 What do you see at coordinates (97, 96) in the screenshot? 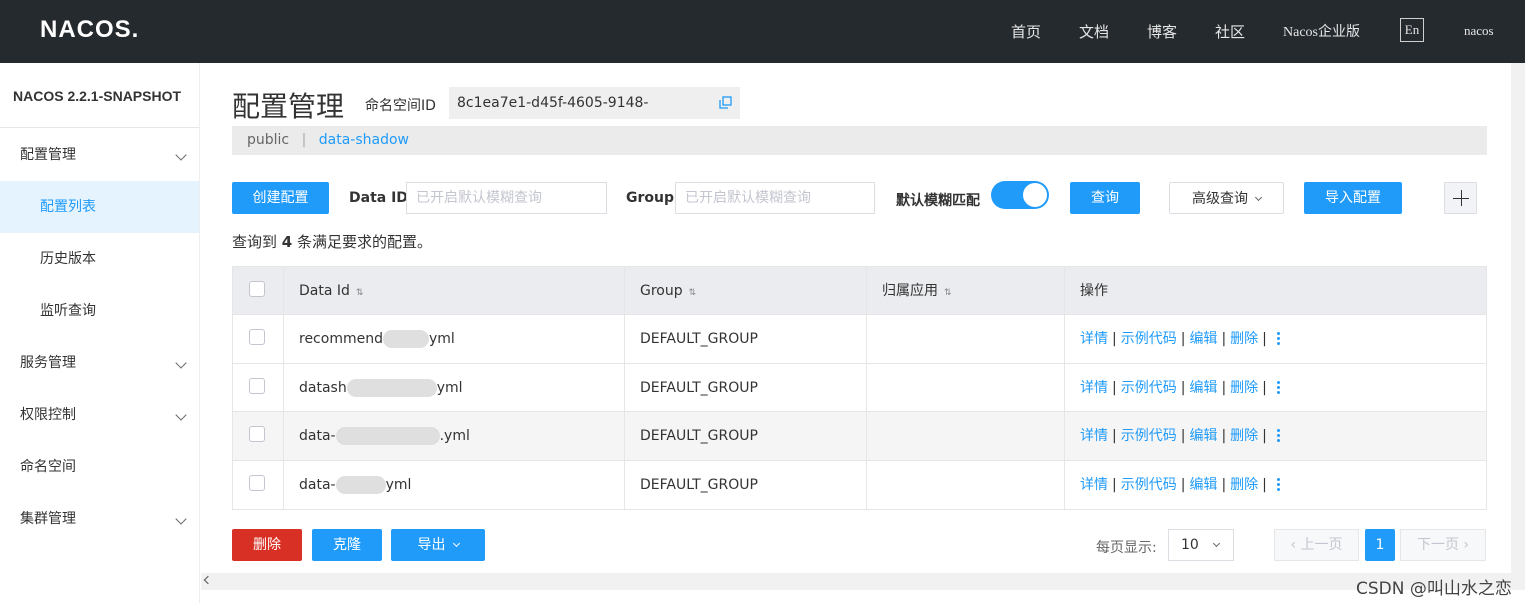
I see `version-label: NACOS 2.2.1-SNAPSHOT` at bounding box center [97, 96].